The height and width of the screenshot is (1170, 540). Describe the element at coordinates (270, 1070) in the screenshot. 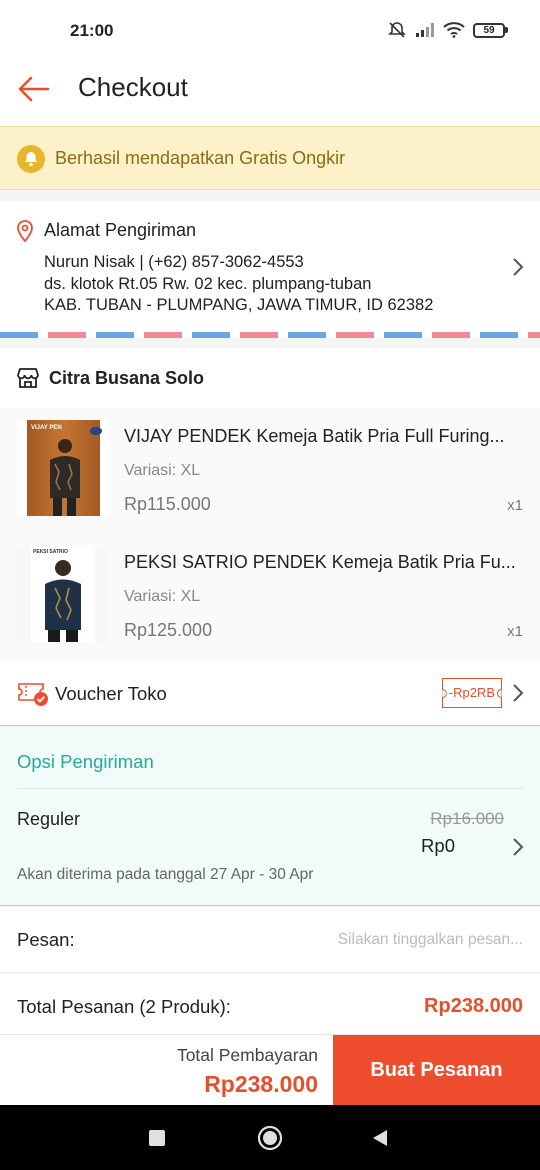

I see `checkout-bottom-bar: Total Pembayaran Rp238.000 Buat Pesanan` at that location.